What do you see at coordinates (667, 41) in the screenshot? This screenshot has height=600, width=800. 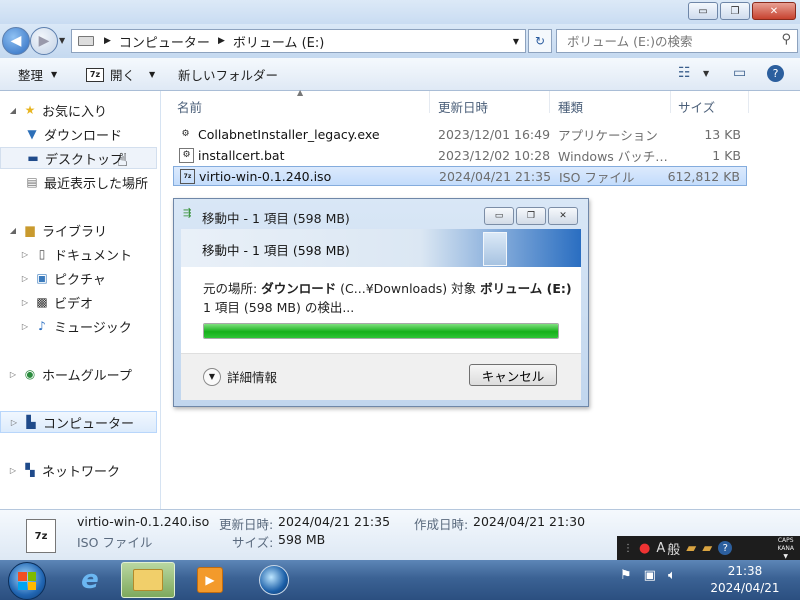 I see `search-input` at bounding box center [667, 41].